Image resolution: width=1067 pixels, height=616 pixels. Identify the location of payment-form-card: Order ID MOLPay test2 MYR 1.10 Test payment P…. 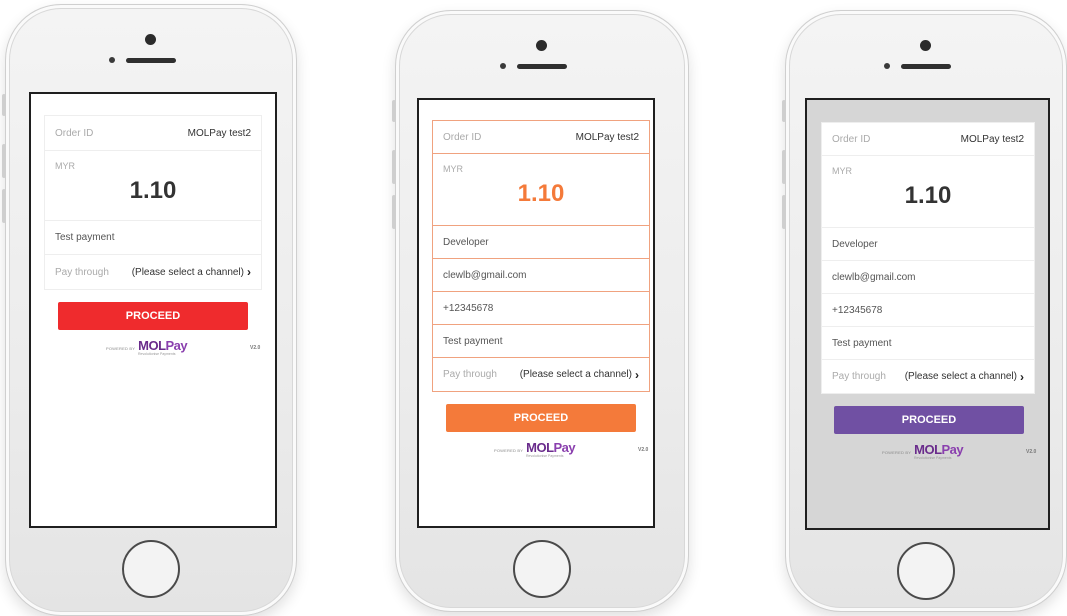
(153, 202).